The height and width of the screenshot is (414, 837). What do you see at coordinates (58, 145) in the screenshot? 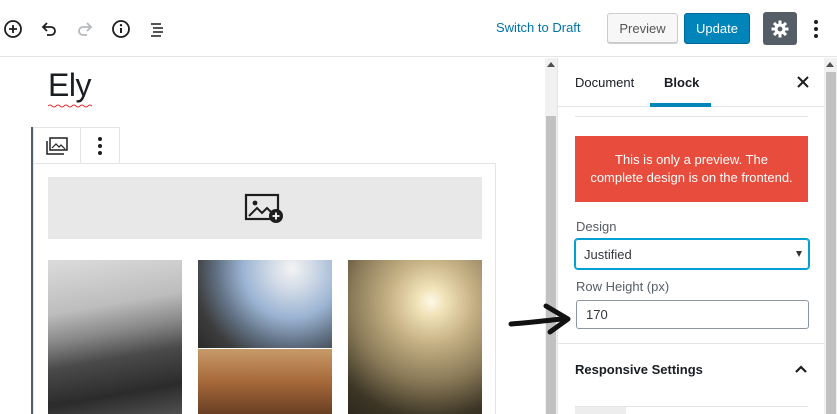
I see `gallery-icon` at bounding box center [58, 145].